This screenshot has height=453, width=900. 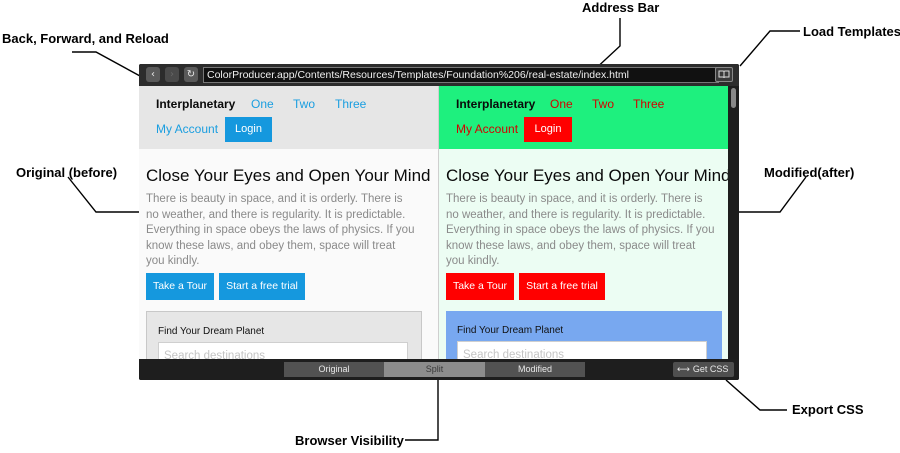 I want to click on address-bar-callout: Address Bar, so click(x=621, y=7).